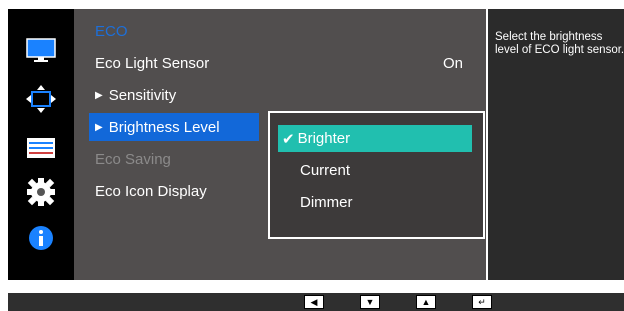 The image size is (624, 311). What do you see at coordinates (426, 302) in the screenshot?
I see `up-arrow-icon: ▲` at bounding box center [426, 302].